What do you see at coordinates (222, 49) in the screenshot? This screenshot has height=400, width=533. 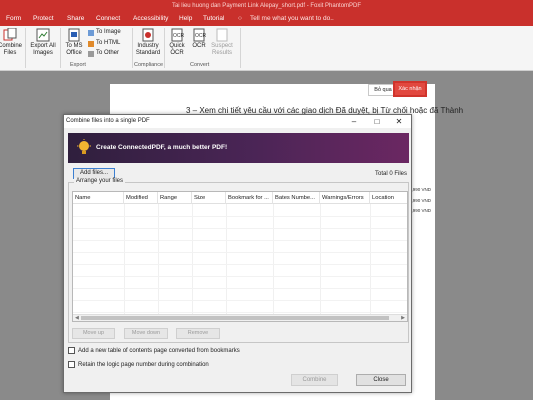 I see `suspect-results-label: Suspect Results` at bounding box center [222, 49].